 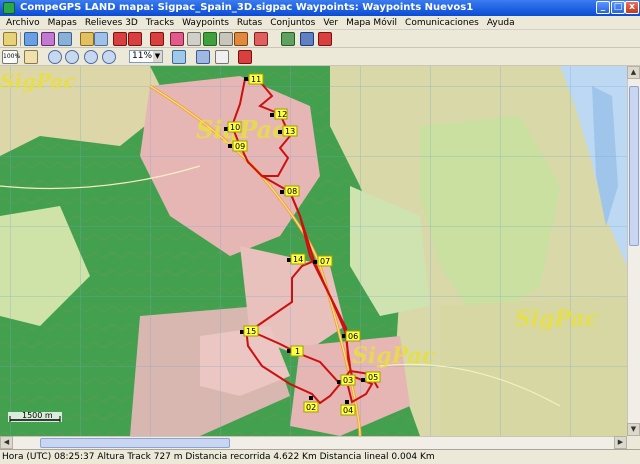 I want to click on svg-text: 06, so click(x=353, y=336).